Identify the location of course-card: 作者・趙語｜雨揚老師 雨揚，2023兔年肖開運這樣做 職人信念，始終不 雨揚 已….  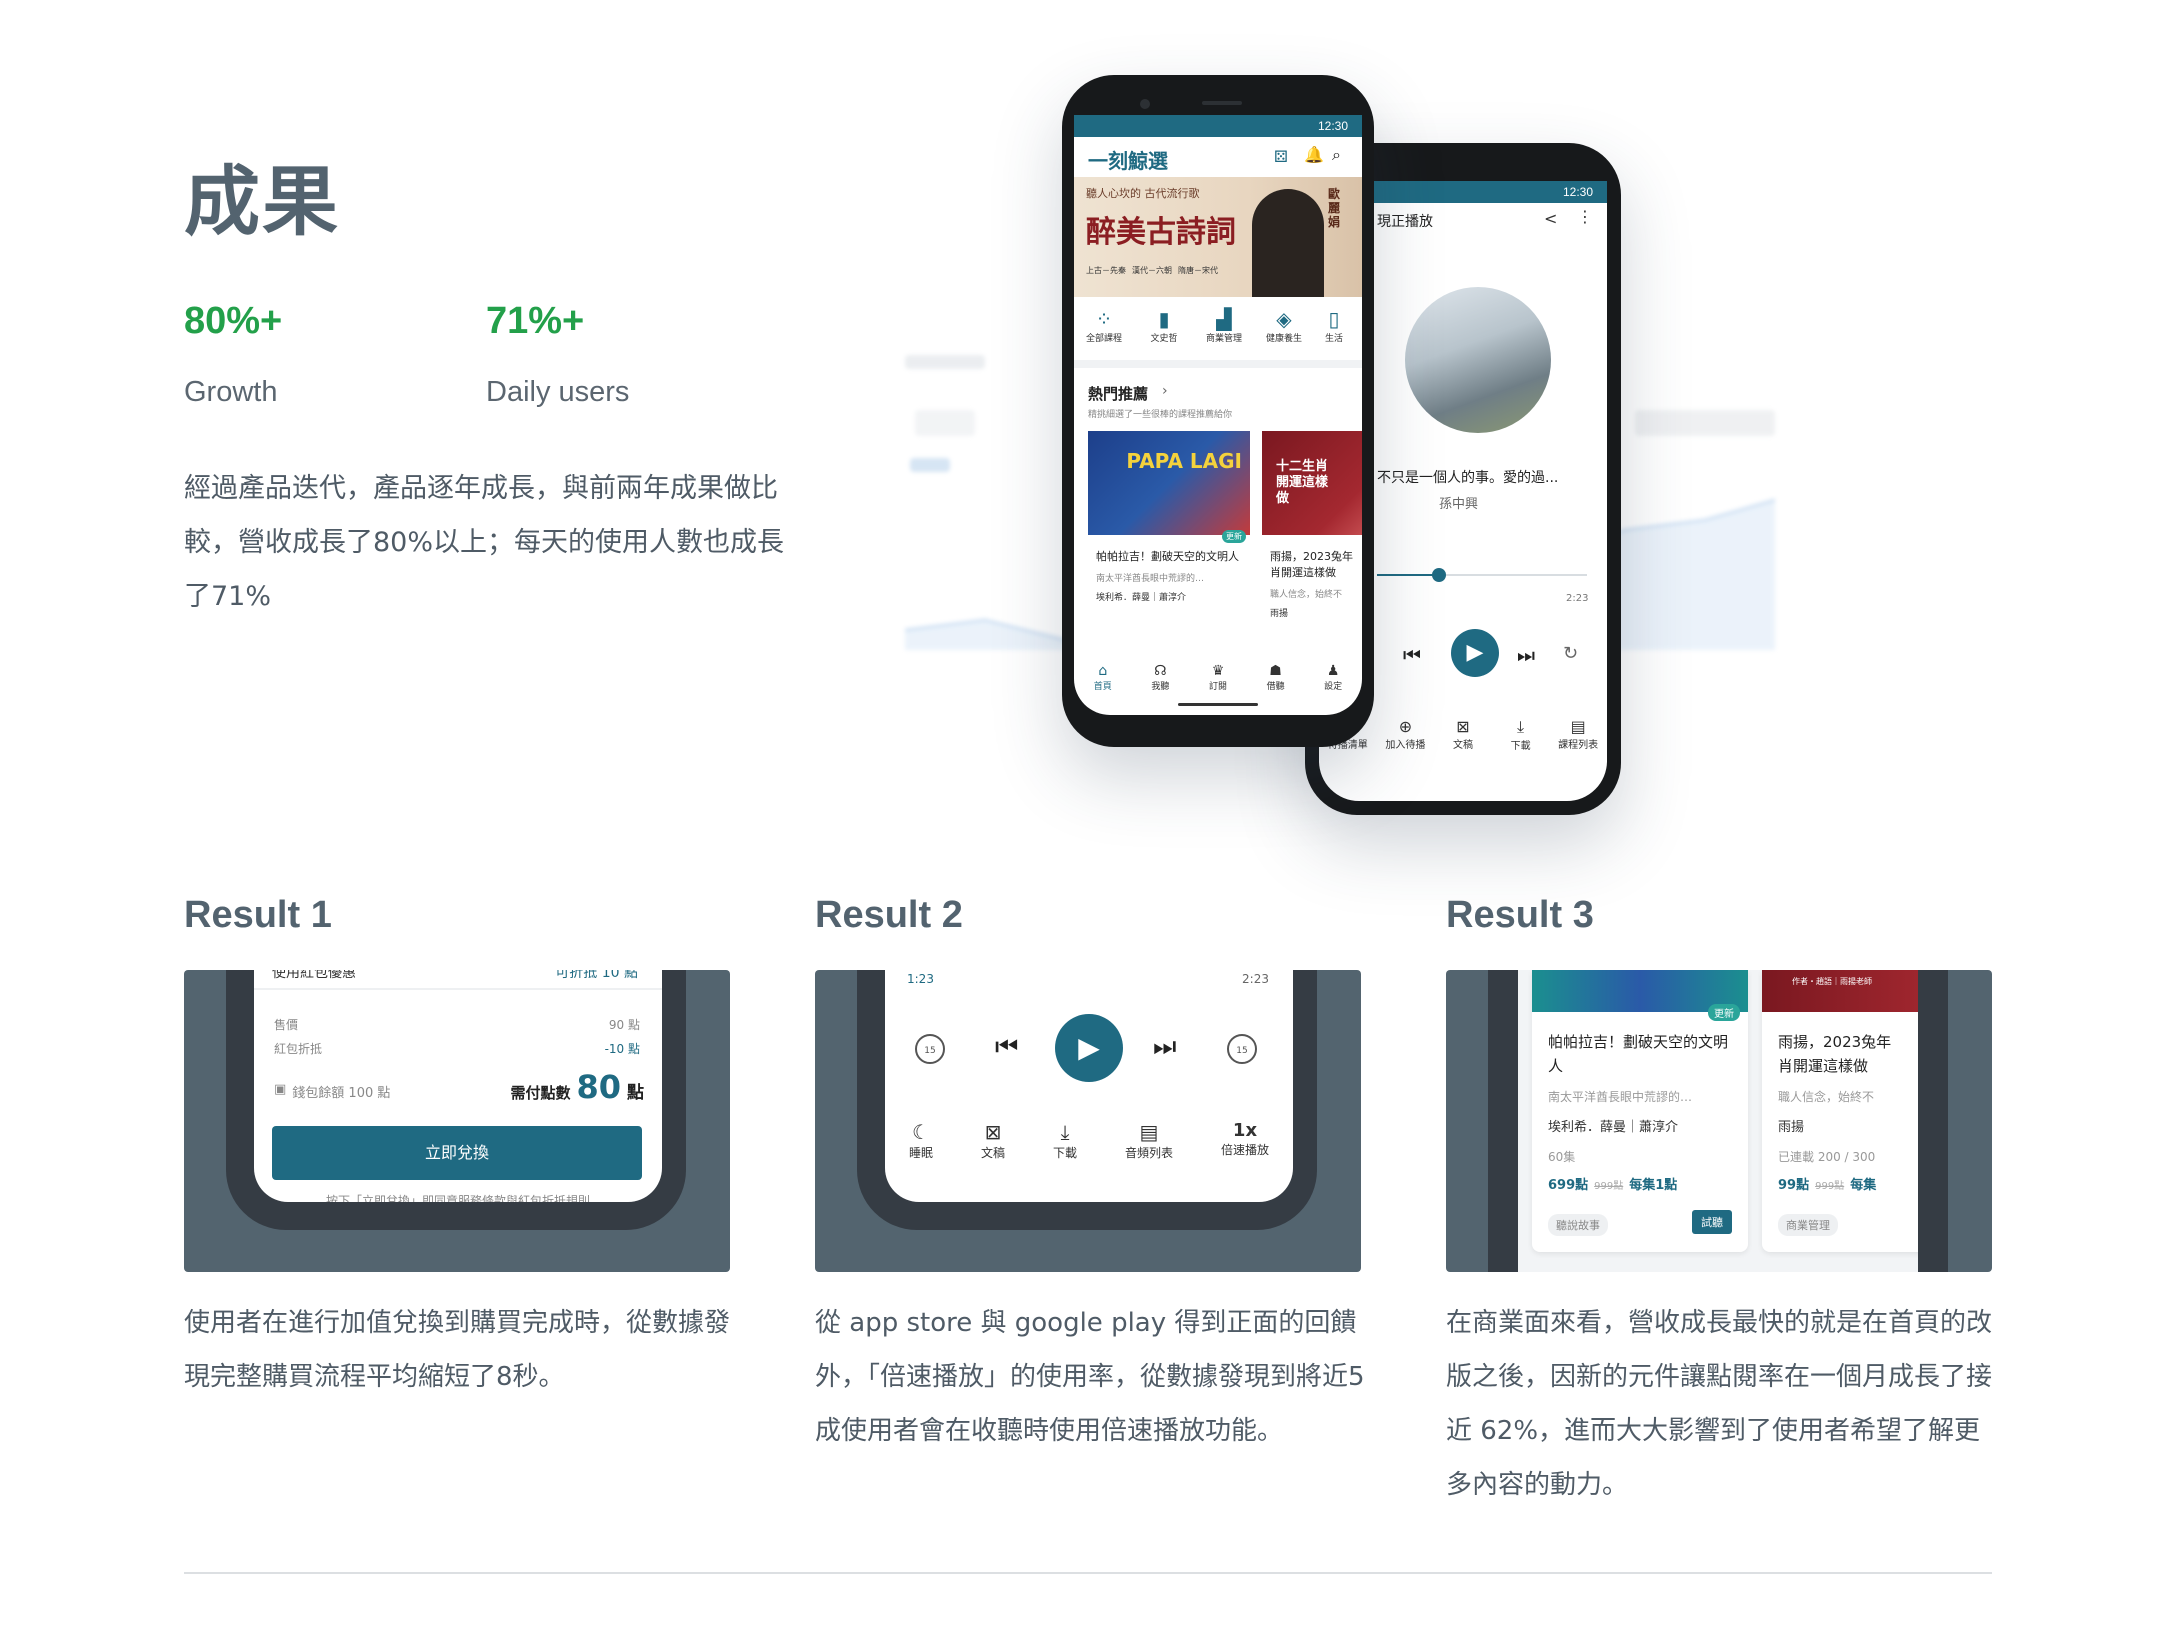
(1840, 1111).